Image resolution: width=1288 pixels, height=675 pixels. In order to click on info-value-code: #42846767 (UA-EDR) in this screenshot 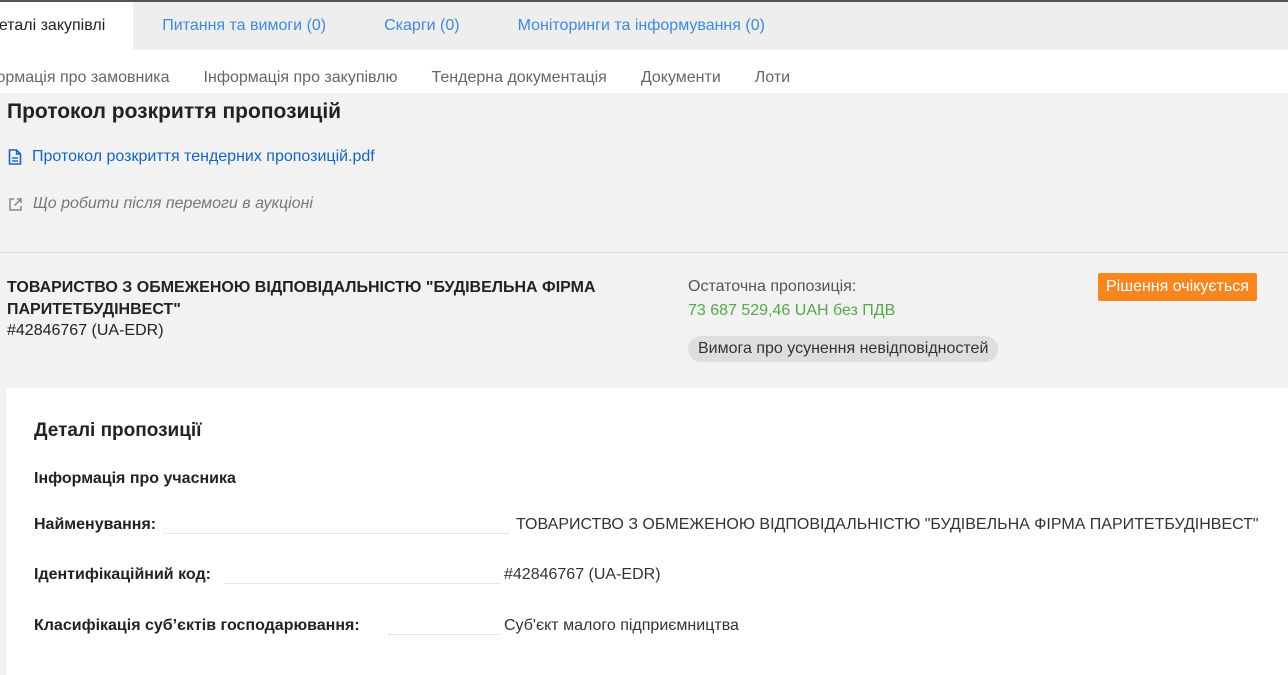, I will do `click(582, 574)`.